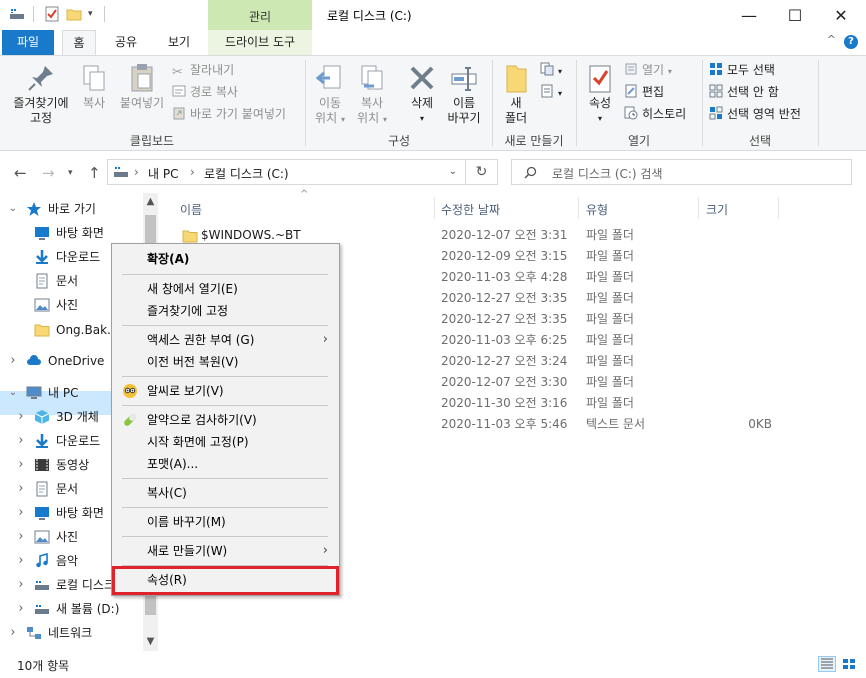  What do you see at coordinates (203, 70) in the screenshot?
I see `cut-button: ✂ 잘라내기` at bounding box center [203, 70].